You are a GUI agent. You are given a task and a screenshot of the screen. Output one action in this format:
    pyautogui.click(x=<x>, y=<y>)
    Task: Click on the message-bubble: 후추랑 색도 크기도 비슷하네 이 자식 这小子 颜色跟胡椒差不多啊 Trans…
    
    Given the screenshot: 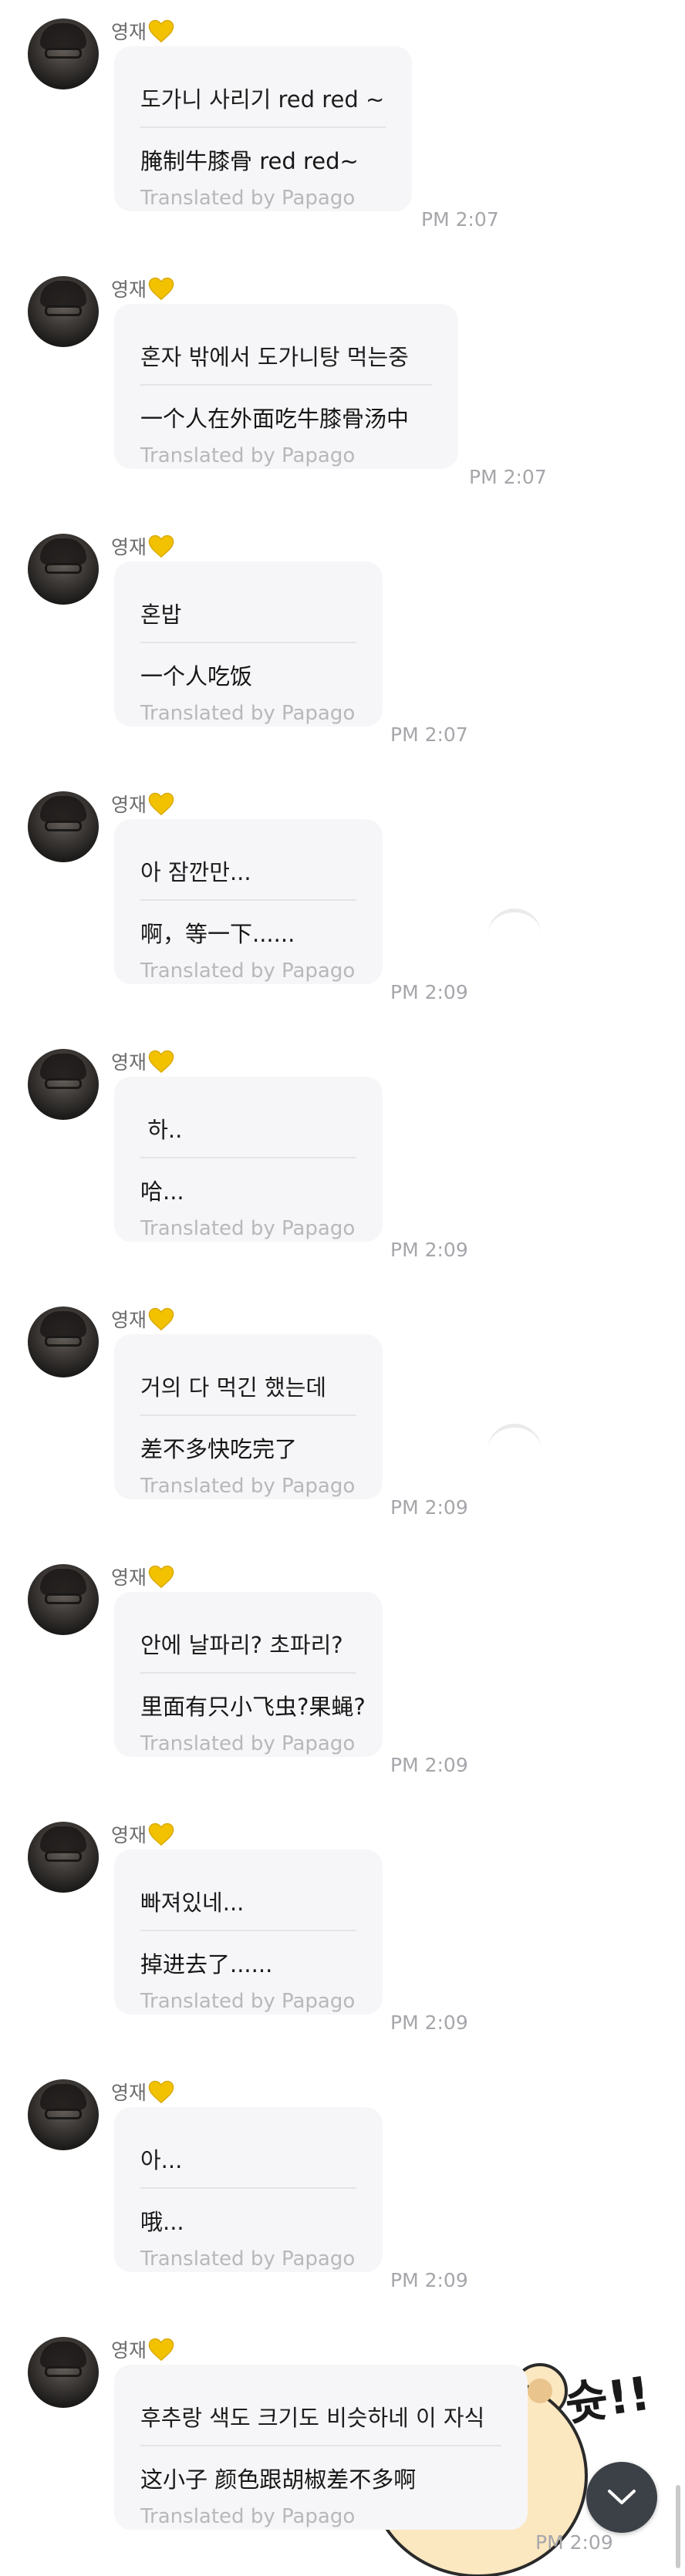 What is the action you would take?
    pyautogui.click(x=321, y=2447)
    